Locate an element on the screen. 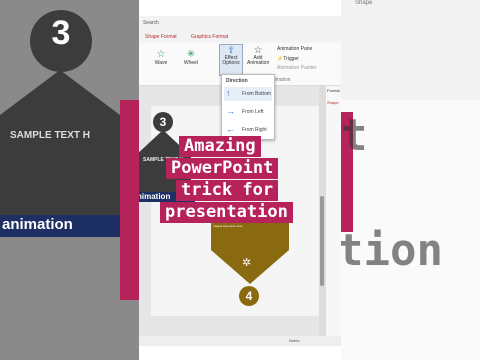  from-right-label: From Right is located at coordinates (254, 130).